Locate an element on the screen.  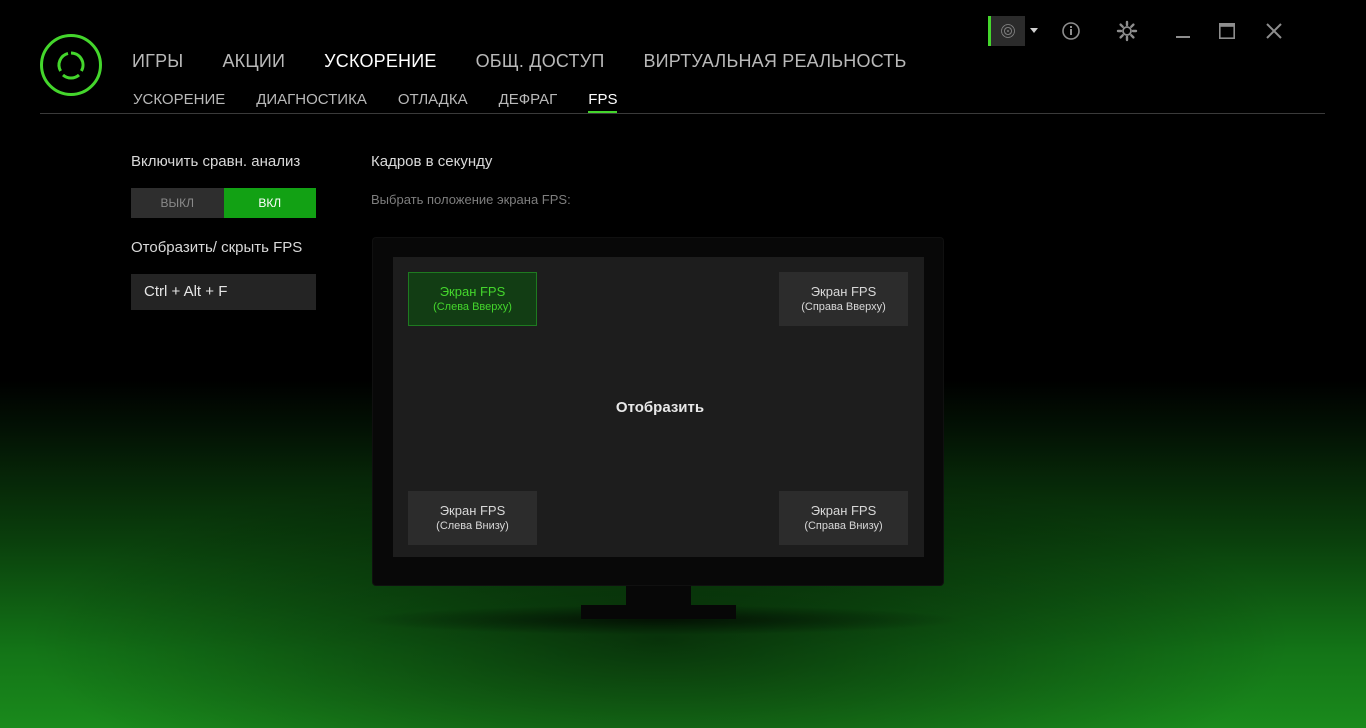
position-subtitle: (Слева Вверху) is located at coordinates (472, 307).